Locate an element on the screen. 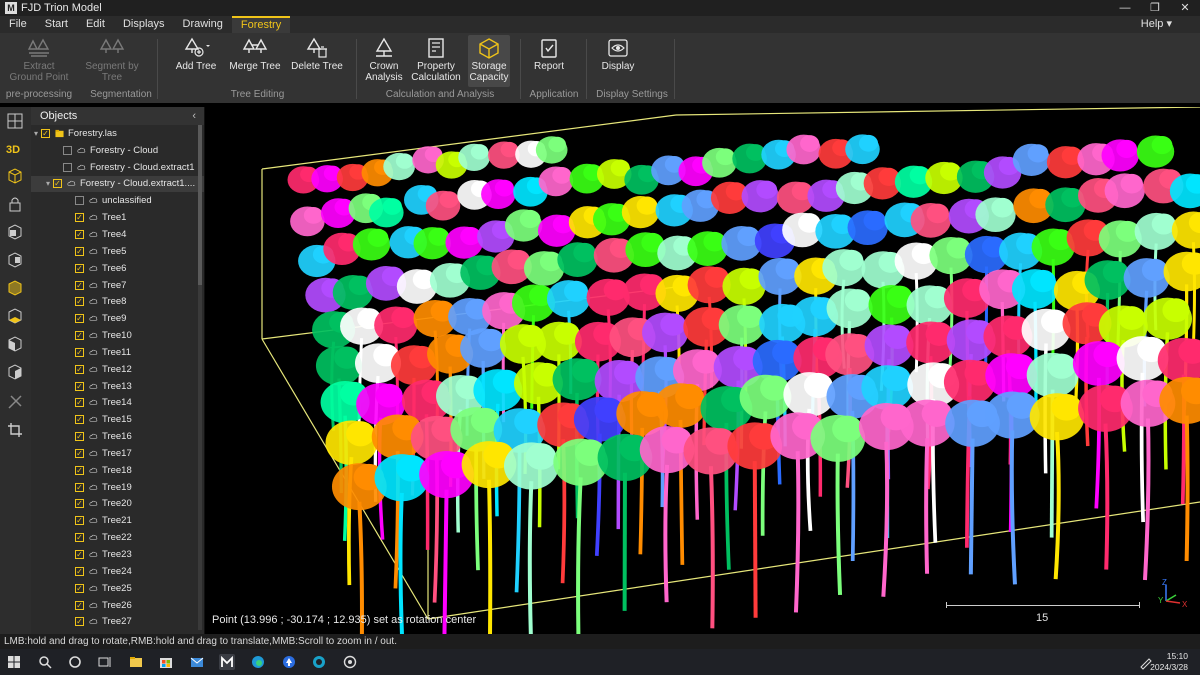 This screenshot has height=675, width=1200. front-view-icon is located at coordinates (15, 232).